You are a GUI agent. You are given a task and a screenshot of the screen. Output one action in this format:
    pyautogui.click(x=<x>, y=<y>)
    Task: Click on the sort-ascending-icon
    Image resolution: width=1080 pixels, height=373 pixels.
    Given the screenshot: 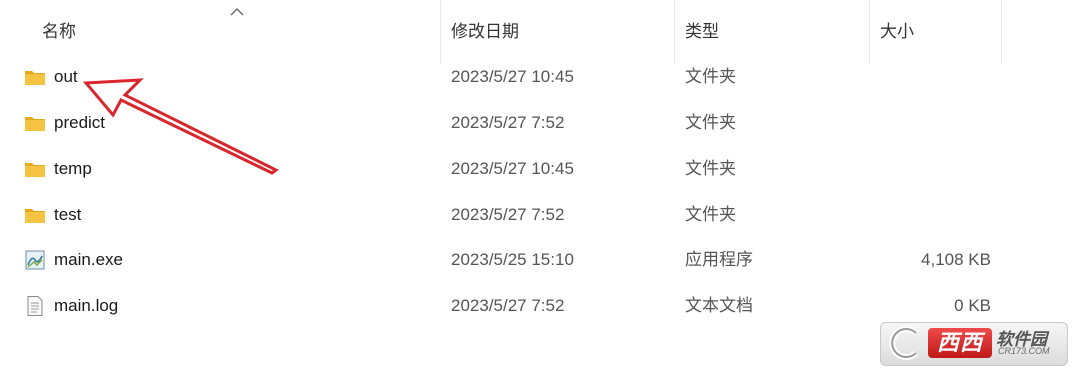 What is the action you would take?
    pyautogui.click(x=237, y=12)
    